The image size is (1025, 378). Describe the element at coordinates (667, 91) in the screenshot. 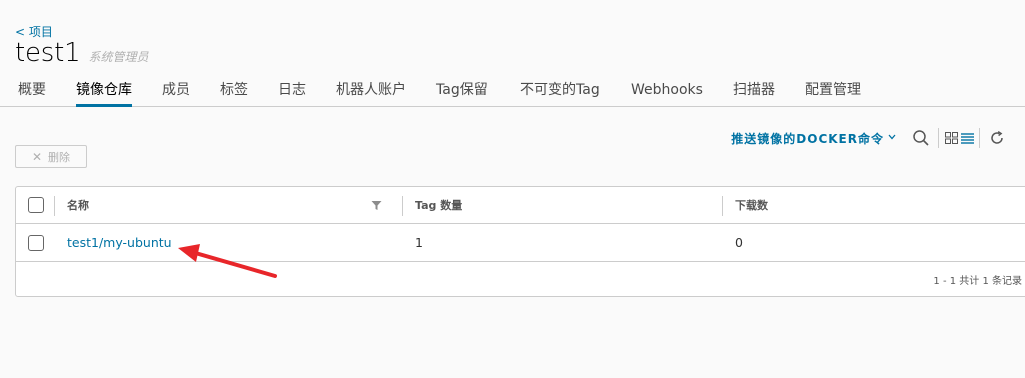

I see `tab-webhooks: Webhooks` at that location.